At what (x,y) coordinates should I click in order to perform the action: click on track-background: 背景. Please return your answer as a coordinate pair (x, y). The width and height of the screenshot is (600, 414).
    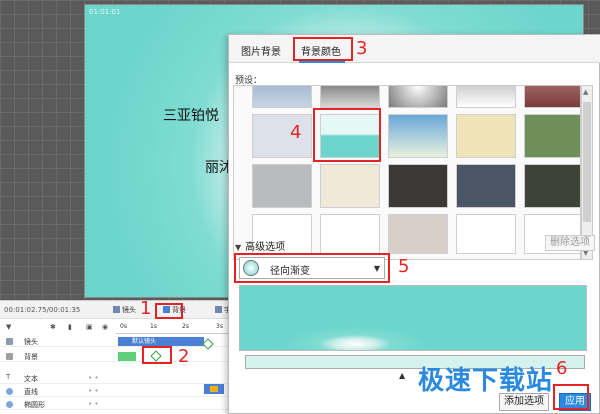
    Looking at the image, I should click on (120, 356).